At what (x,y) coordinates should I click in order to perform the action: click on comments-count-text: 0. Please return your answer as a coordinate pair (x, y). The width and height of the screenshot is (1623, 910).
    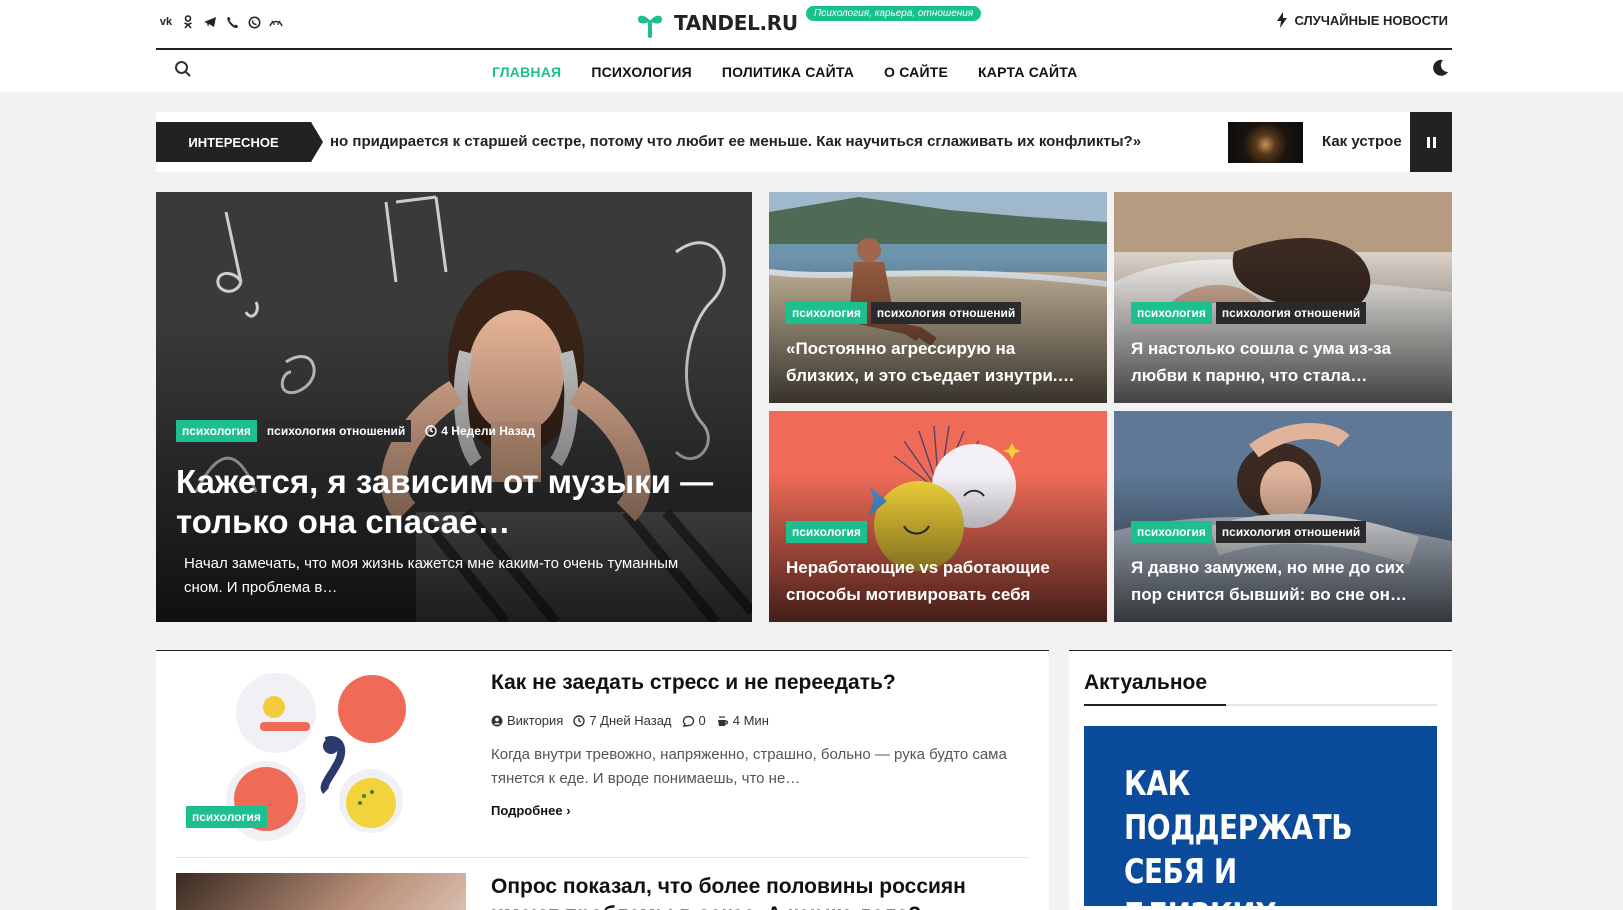
    Looking at the image, I should click on (702, 720).